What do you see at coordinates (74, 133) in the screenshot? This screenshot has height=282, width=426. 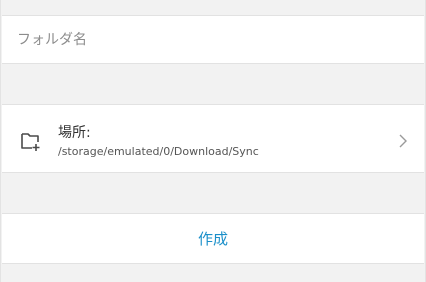 I see `location-label: 場所:` at bounding box center [74, 133].